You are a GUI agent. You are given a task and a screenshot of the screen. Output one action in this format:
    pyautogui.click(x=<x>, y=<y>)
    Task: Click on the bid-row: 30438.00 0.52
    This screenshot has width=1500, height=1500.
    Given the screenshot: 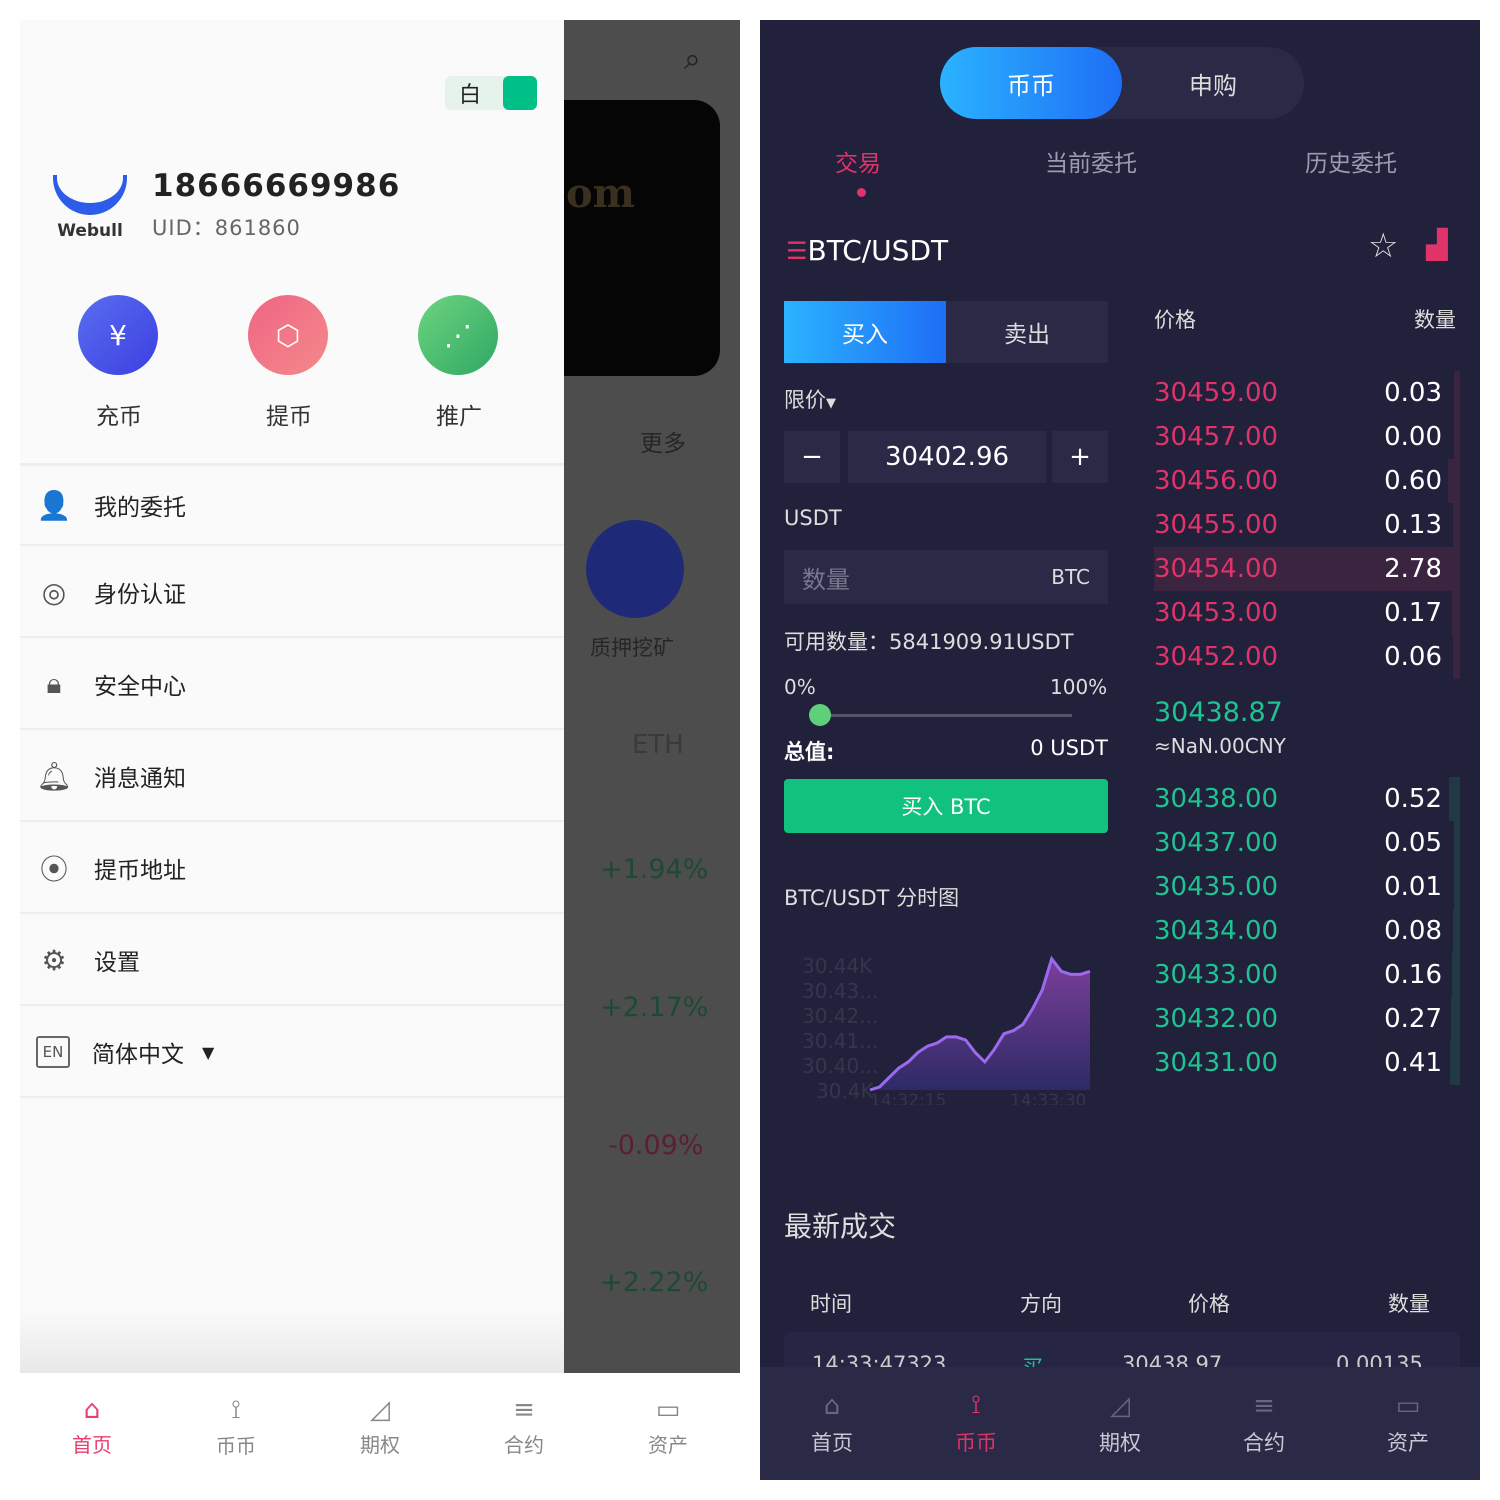 What is the action you would take?
    pyautogui.click(x=1307, y=799)
    